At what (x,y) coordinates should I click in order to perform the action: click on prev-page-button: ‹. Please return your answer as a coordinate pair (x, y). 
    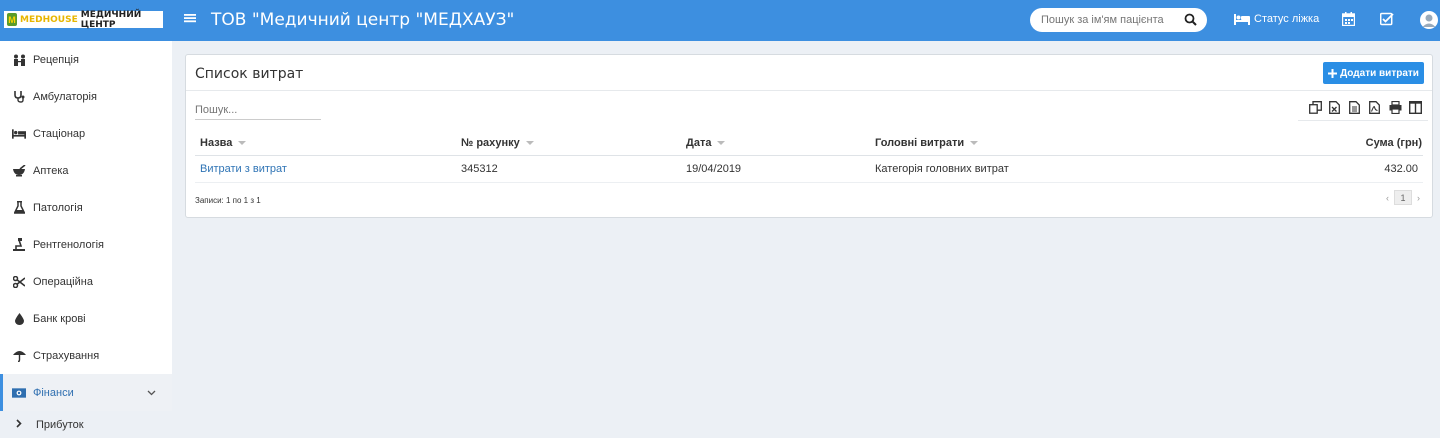
    Looking at the image, I should click on (1387, 198).